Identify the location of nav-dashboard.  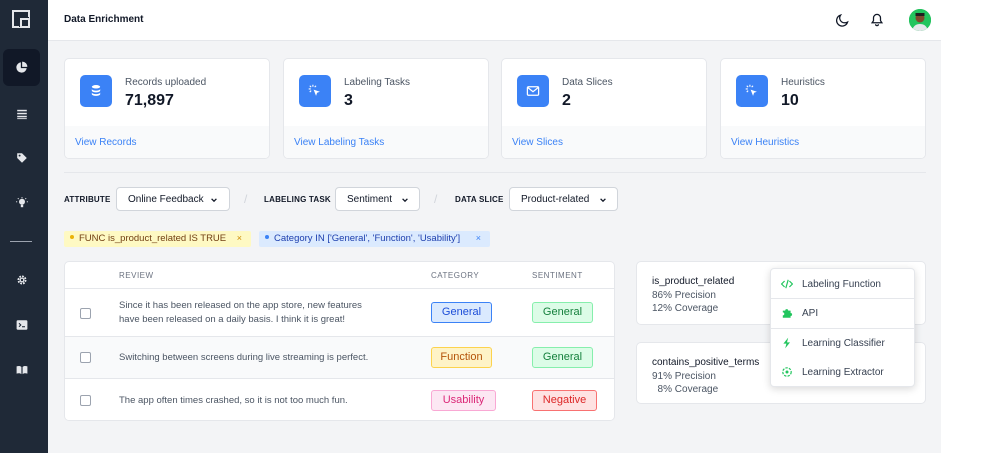
(21, 67).